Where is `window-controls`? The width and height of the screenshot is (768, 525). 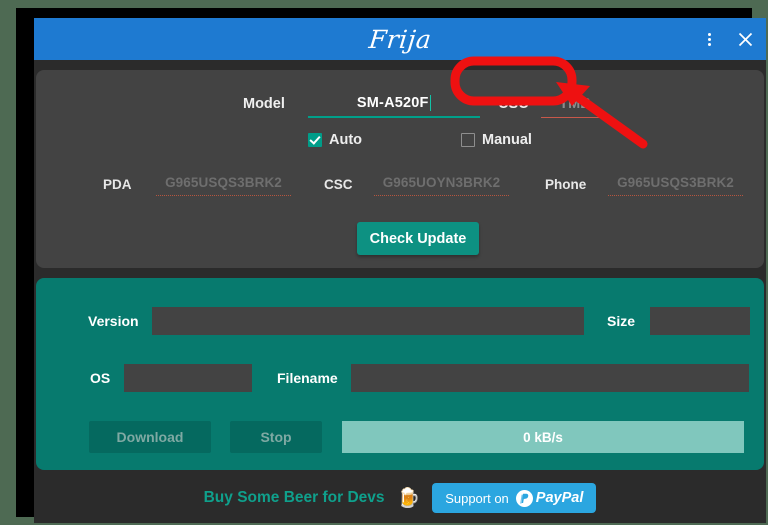 window-controls is located at coordinates (727, 39).